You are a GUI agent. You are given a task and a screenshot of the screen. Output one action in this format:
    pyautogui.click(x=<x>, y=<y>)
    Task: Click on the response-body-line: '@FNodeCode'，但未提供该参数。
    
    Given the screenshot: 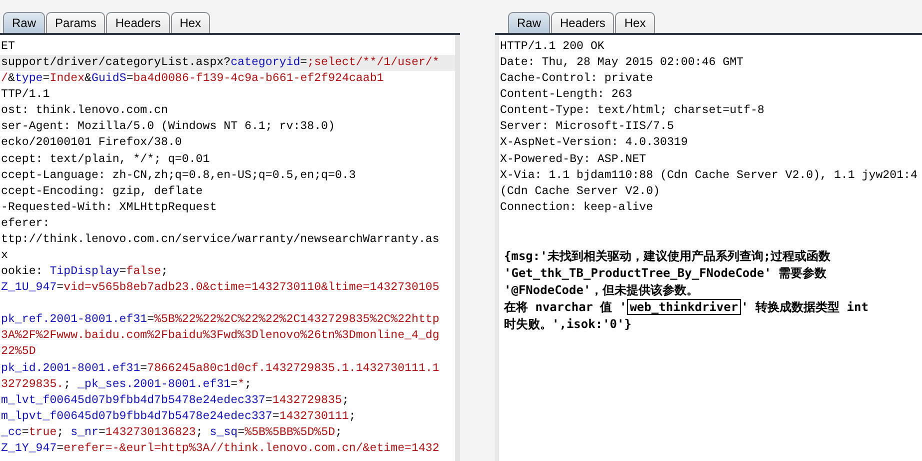 What is the action you would take?
    pyautogui.click(x=601, y=291)
    